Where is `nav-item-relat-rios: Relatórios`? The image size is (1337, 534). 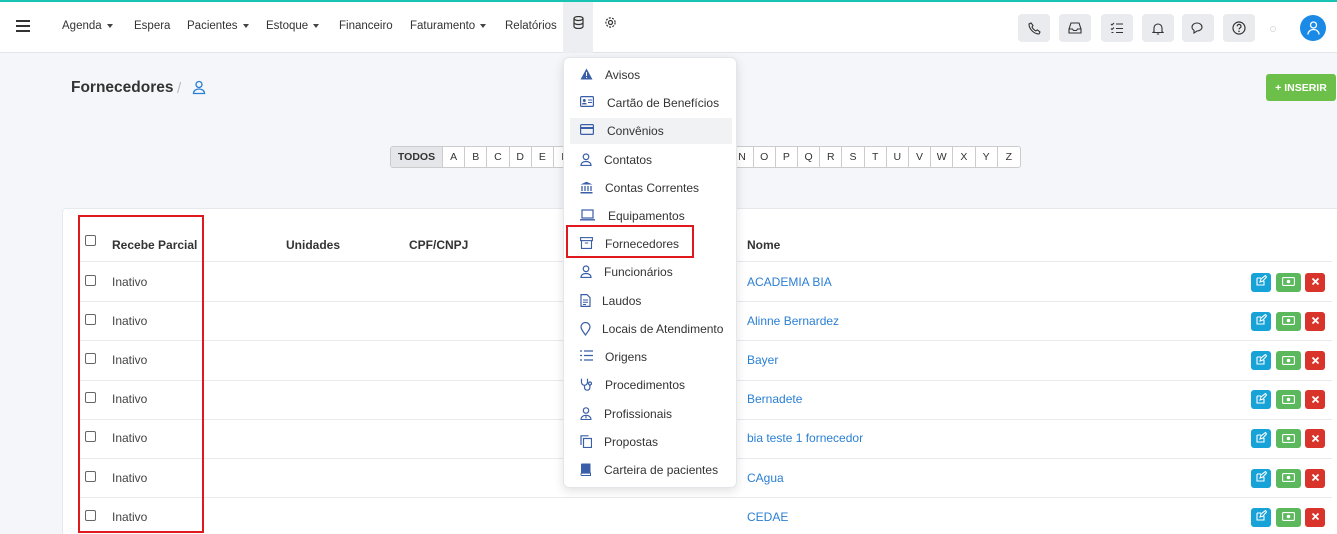 nav-item-relat-rios: Relatórios is located at coordinates (531, 26).